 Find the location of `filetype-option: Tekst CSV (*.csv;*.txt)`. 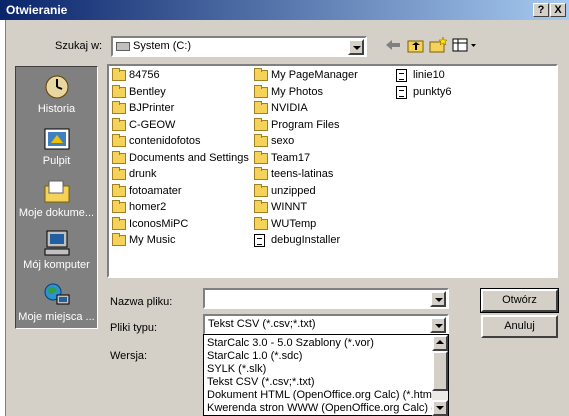

filetype-option: Tekst CSV (*.csv;*.txt) is located at coordinates (261, 382).